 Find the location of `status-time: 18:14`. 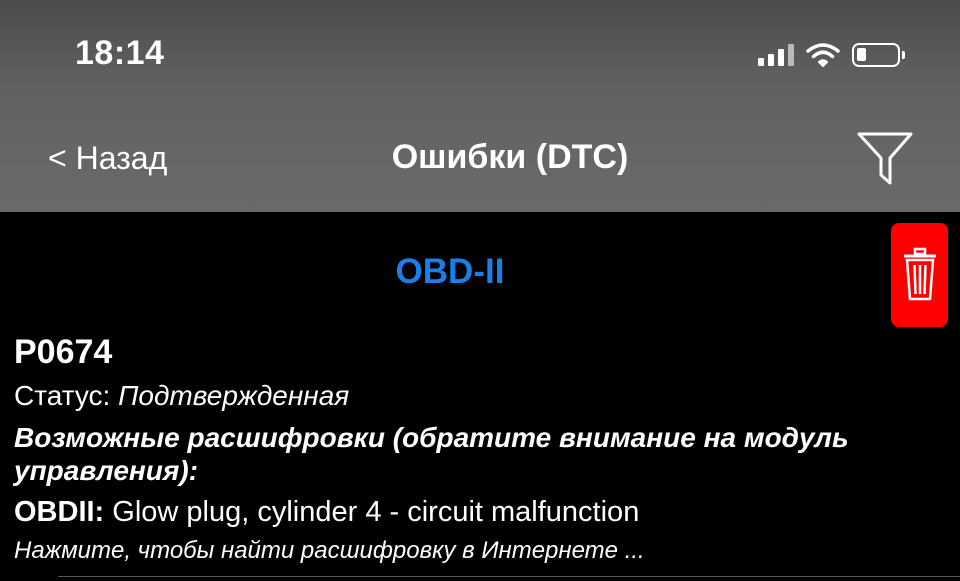

status-time: 18:14 is located at coordinates (120, 53).